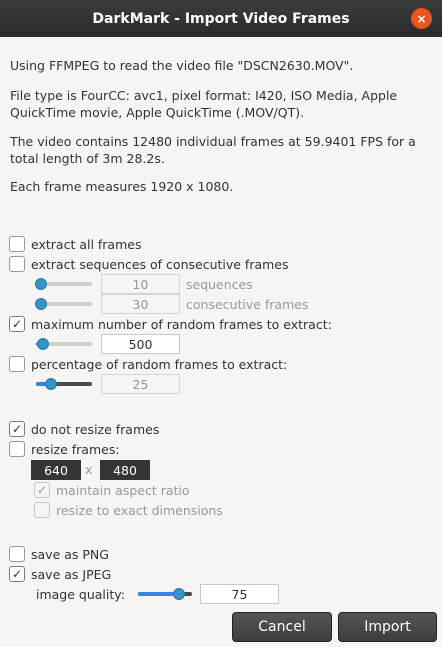 This screenshot has width=442, height=647. I want to click on image-quality-slider-knob, so click(179, 594).